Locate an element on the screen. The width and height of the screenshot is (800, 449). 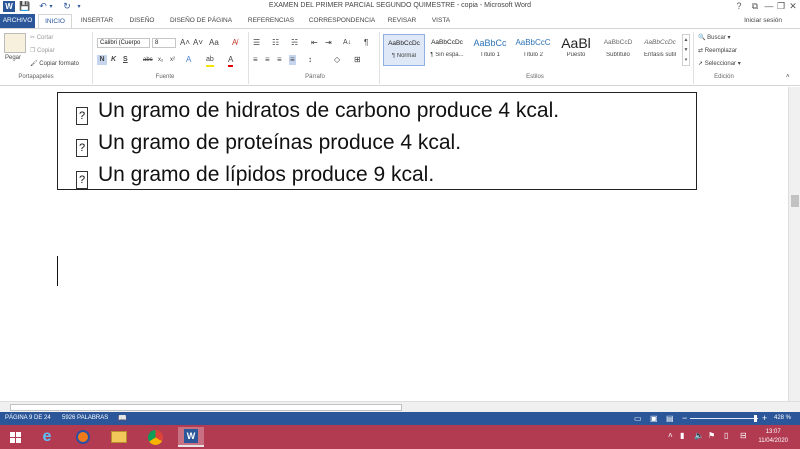
strikethrough-button: abc is located at coordinates (148, 60).